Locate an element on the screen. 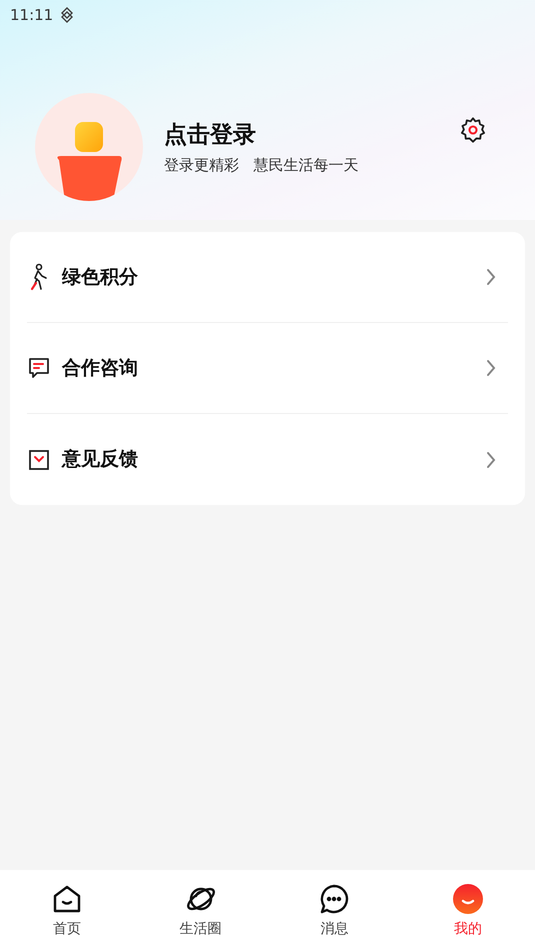 The image size is (535, 951). status-time: 11:11 is located at coordinates (32, 15).